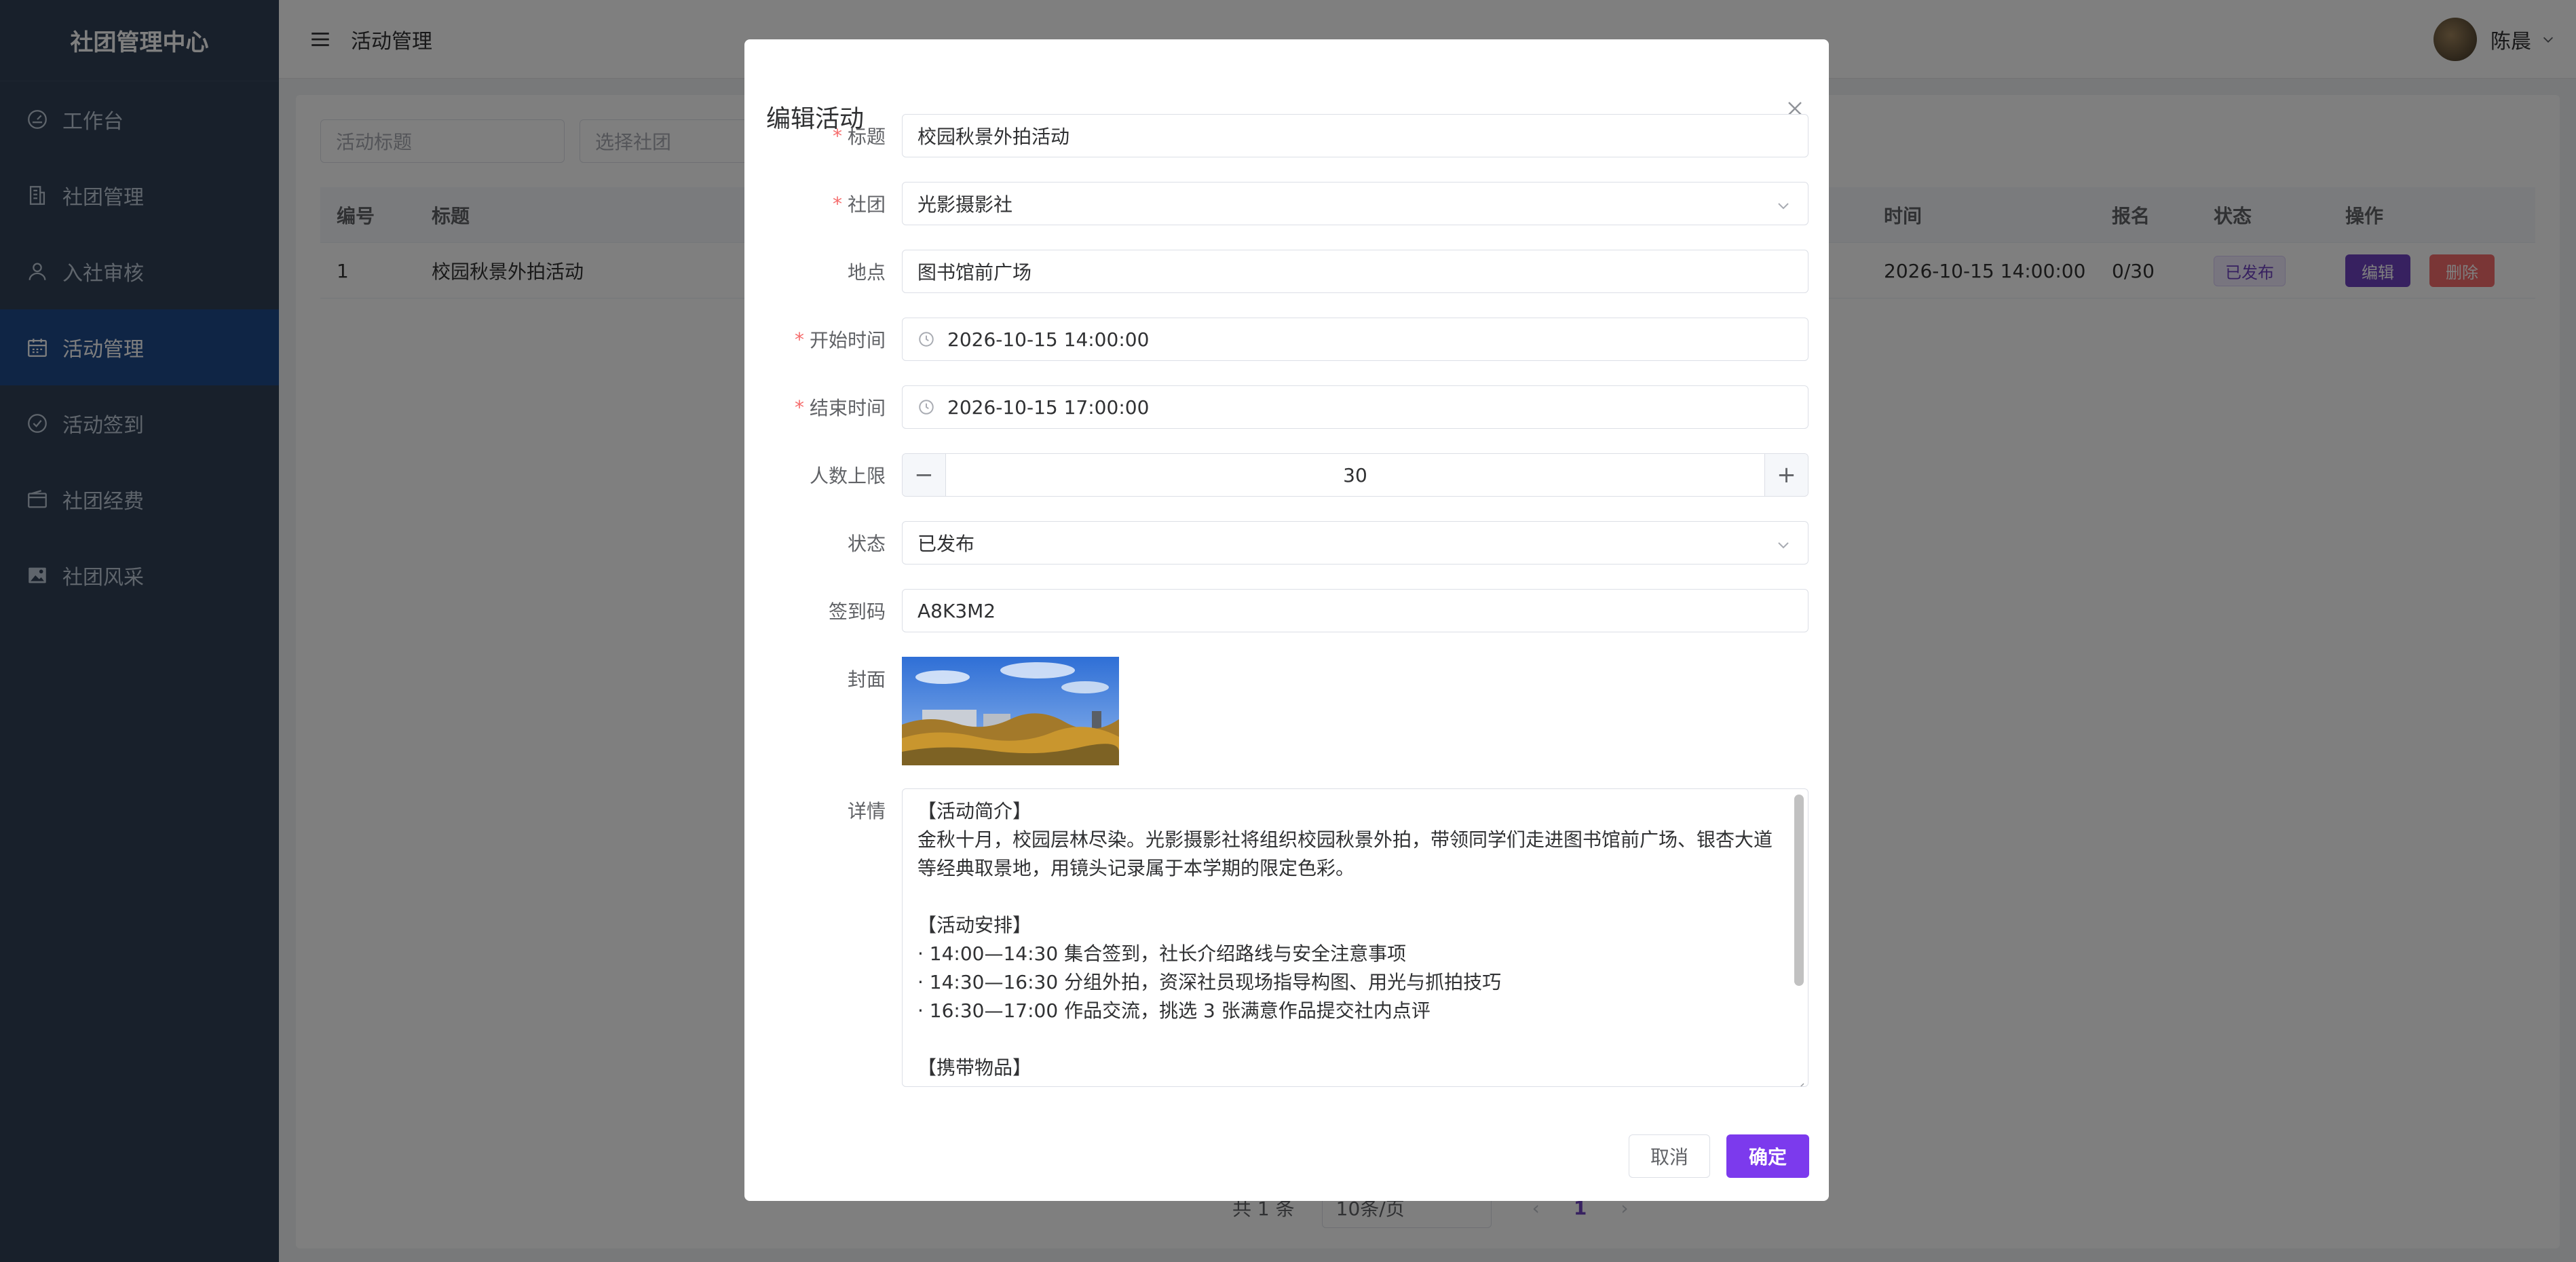 This screenshot has height=1262, width=2576. Describe the element at coordinates (1010, 711) in the screenshot. I see `cover-image` at that location.